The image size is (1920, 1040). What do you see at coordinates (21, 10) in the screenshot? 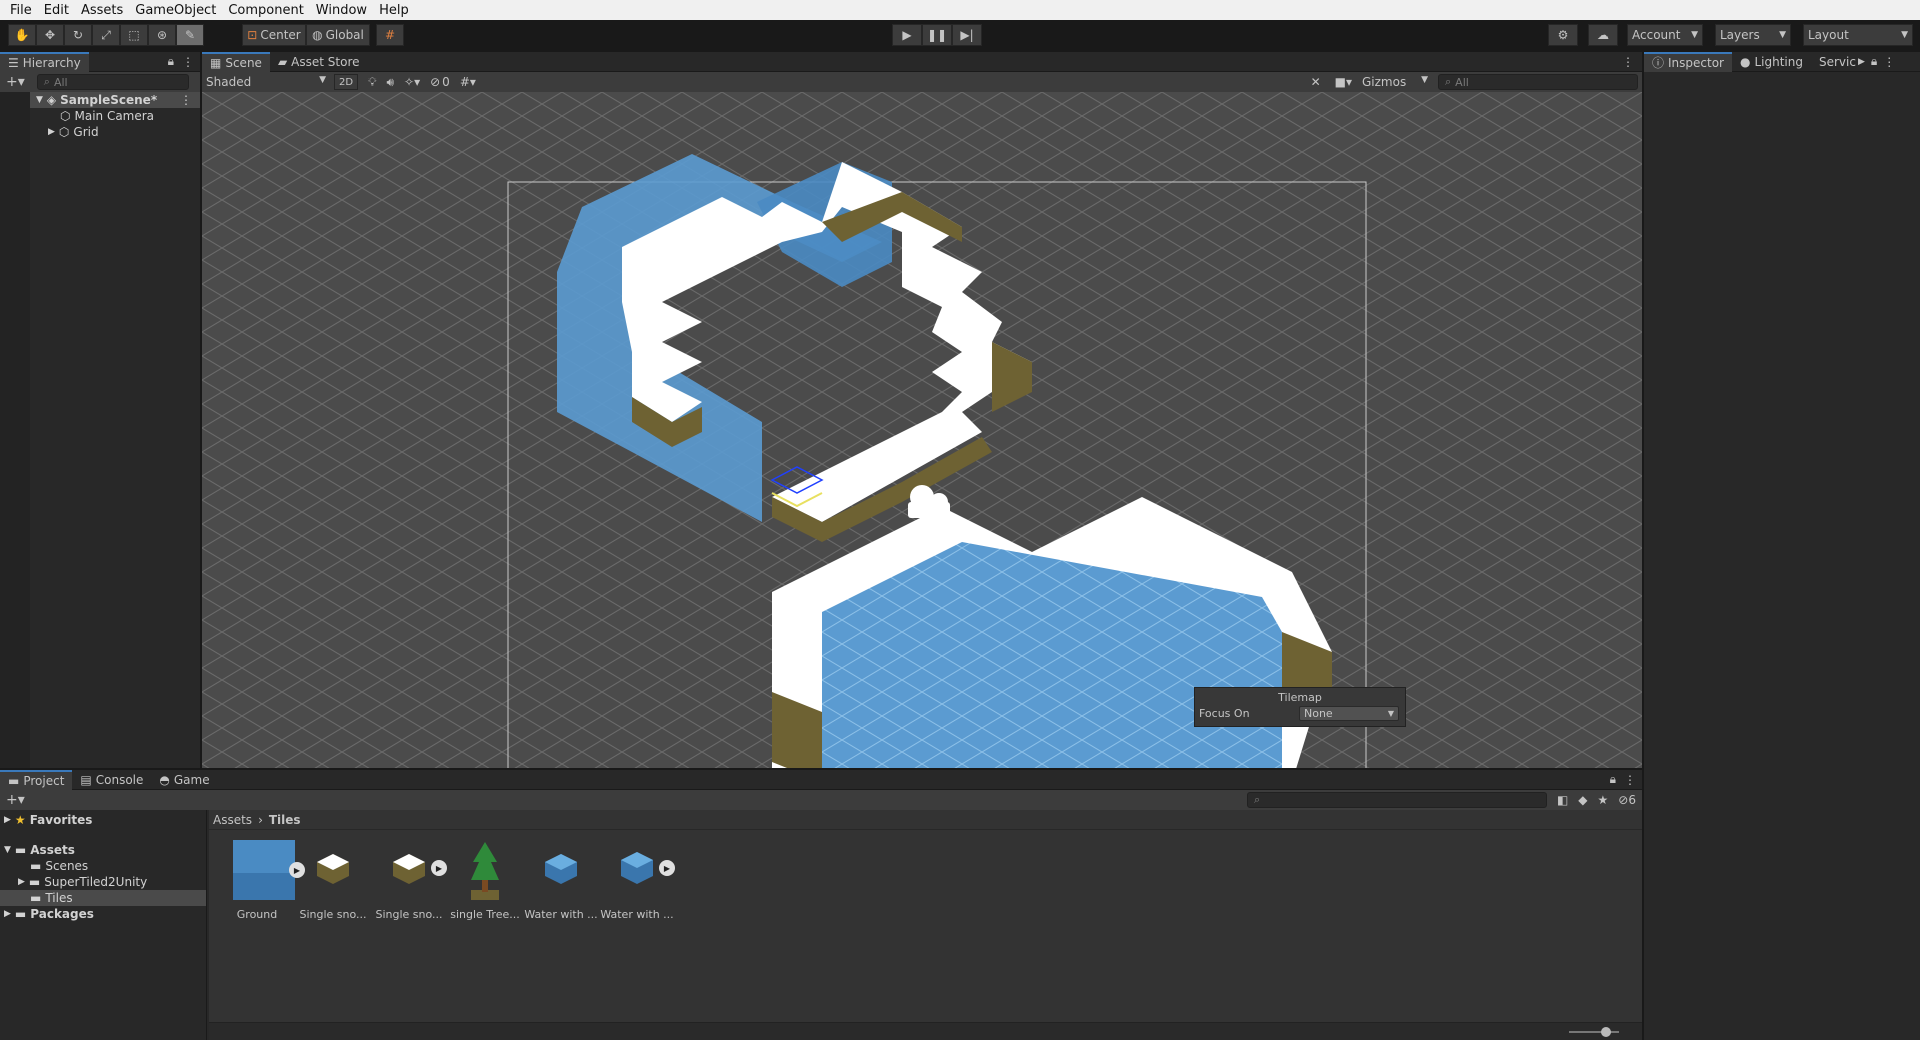
I see `menu-file: File` at bounding box center [21, 10].